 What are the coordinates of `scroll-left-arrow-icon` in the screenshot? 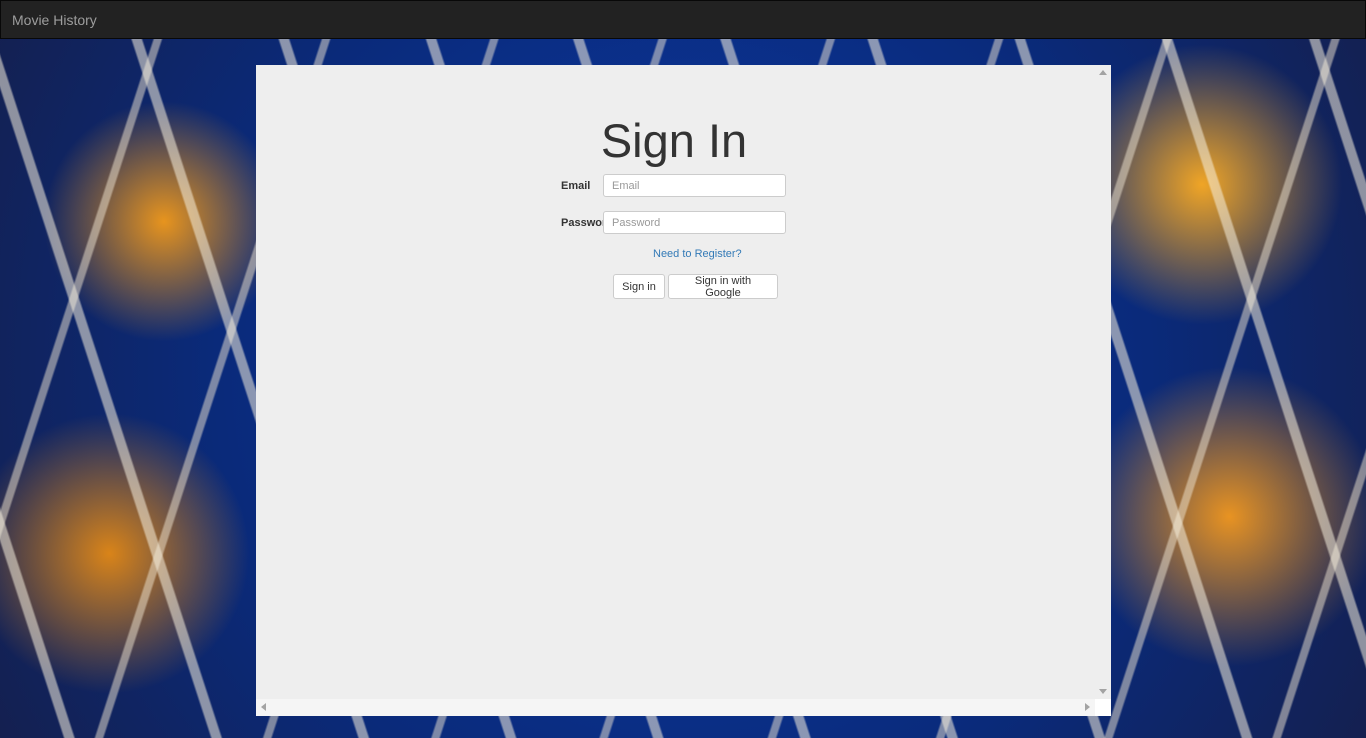 It's located at (263, 707).